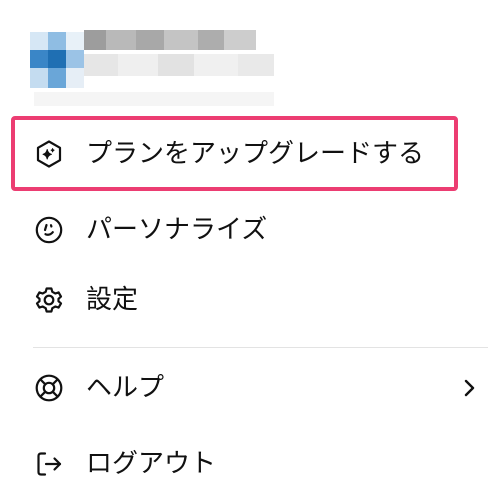 The width and height of the screenshot is (498, 504). I want to click on gear-icon, so click(49, 300).